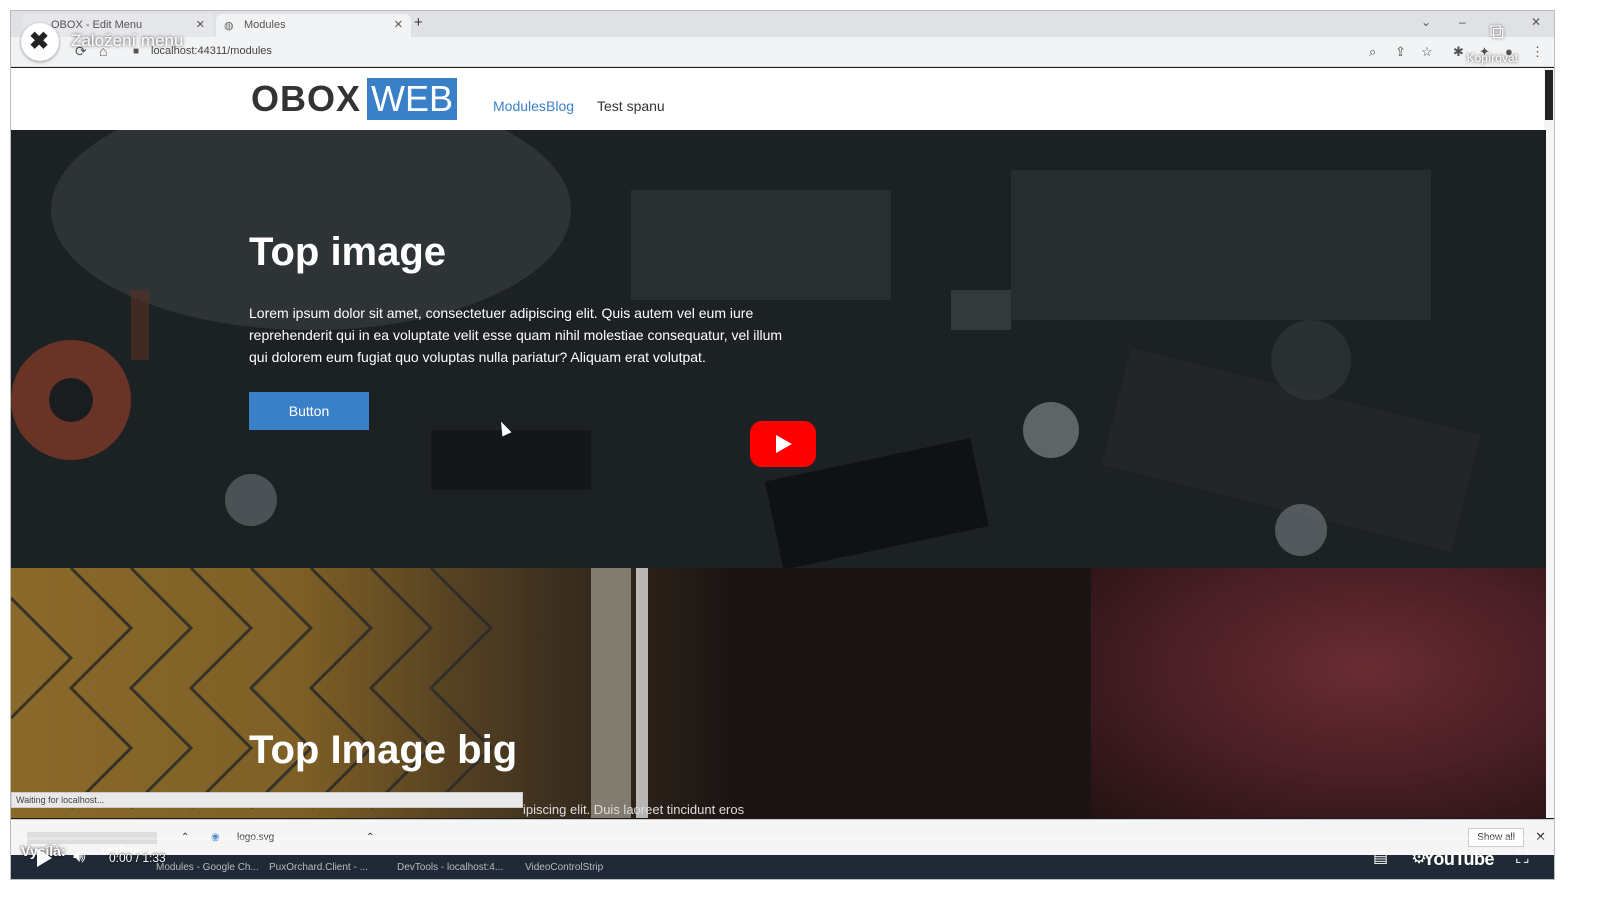  Describe the element at coordinates (418, 22) in the screenshot. I see `new-tab-icon: +` at that location.